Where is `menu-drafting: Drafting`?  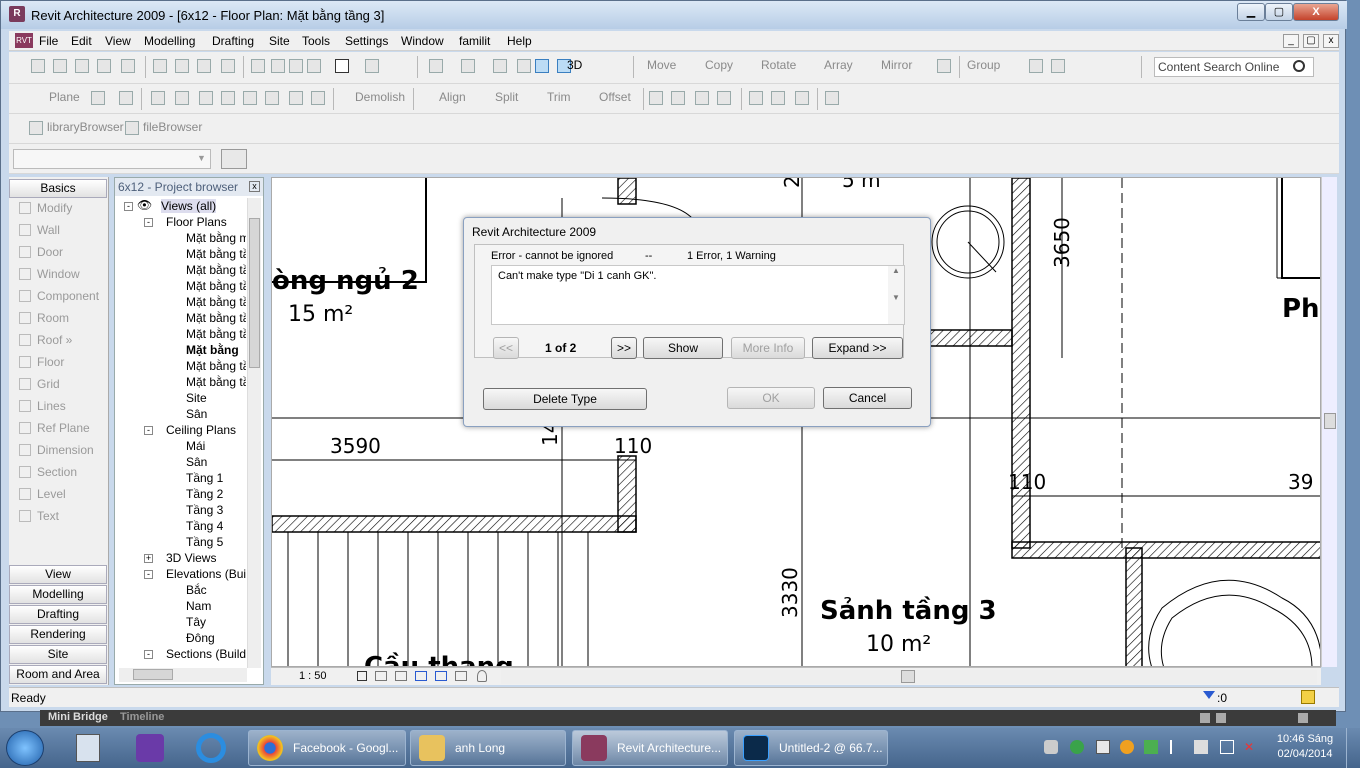
menu-drafting: Drafting is located at coordinates (233, 41).